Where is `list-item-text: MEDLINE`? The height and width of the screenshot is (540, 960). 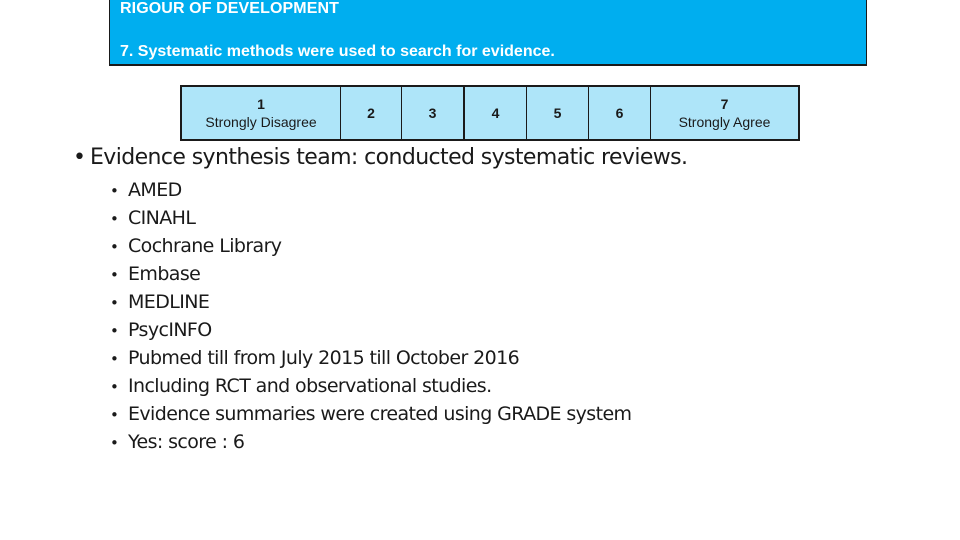 list-item-text: MEDLINE is located at coordinates (169, 302).